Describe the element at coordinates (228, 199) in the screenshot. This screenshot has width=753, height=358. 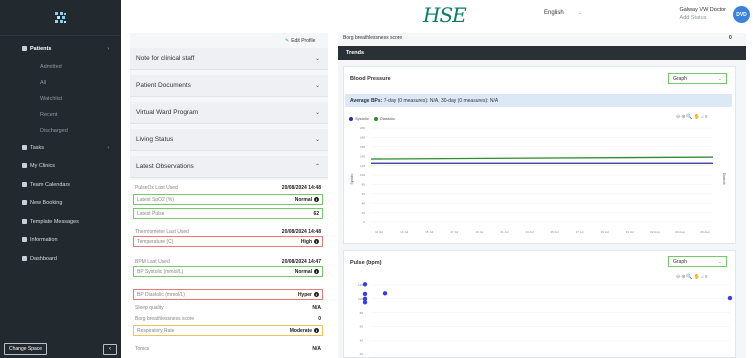
I see `observation-row: Latest SpO2 (%) Normal i` at that location.